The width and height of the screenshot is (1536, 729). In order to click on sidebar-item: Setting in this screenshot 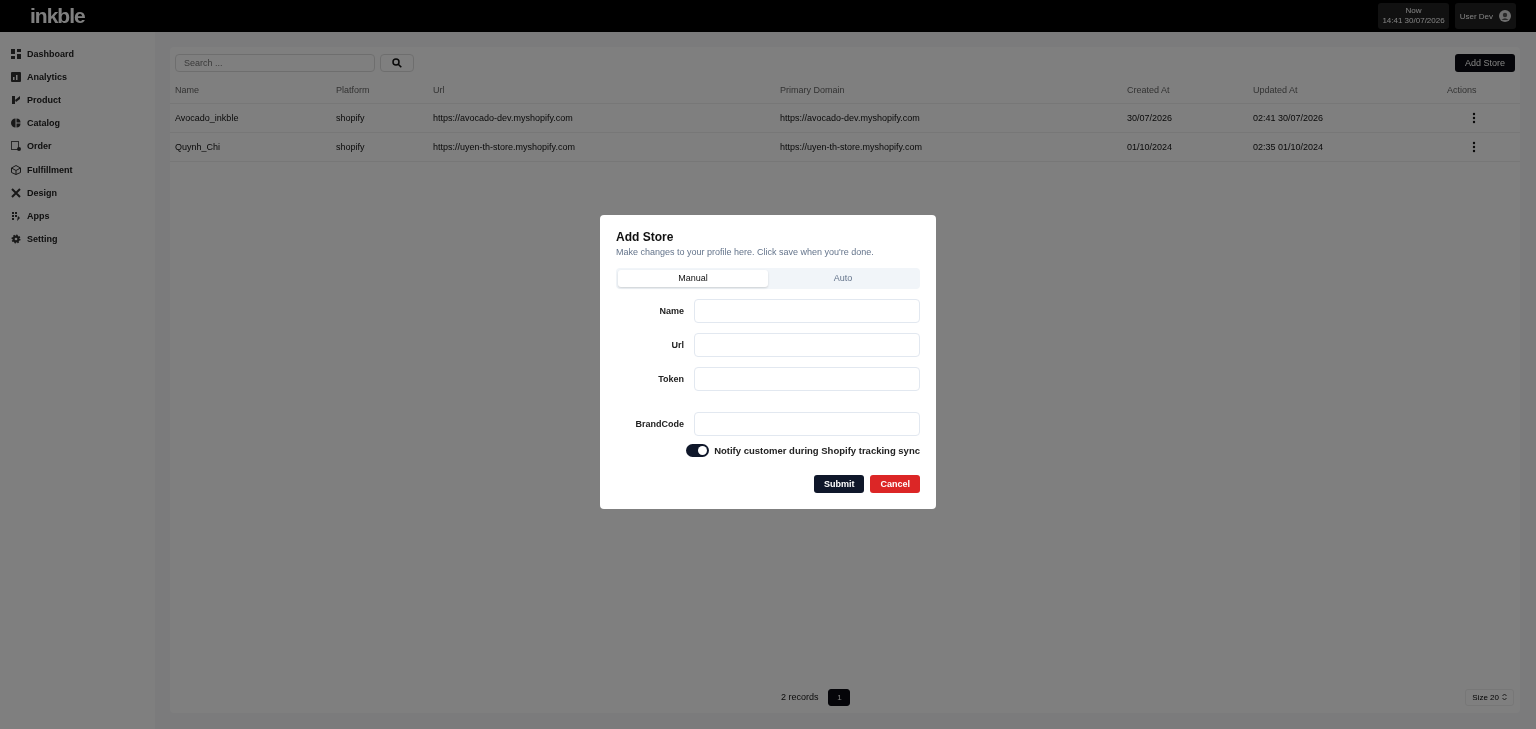, I will do `click(77, 239)`.